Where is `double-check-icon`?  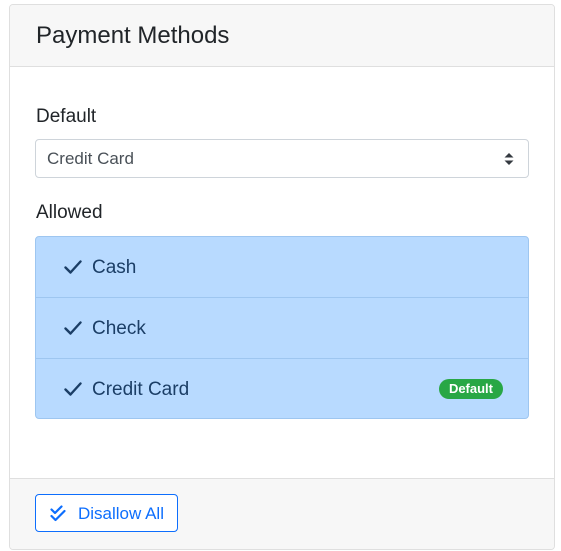 double-check-icon is located at coordinates (58, 513).